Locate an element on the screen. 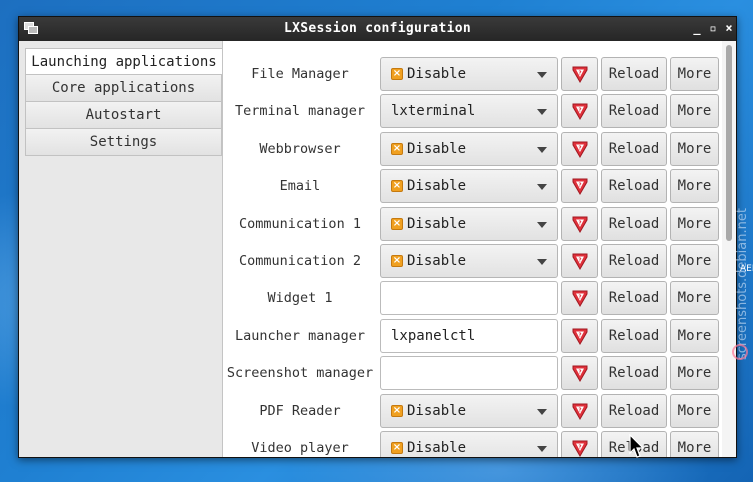 Image resolution: width=753 pixels, height=482 pixels. app-row: File Manager × Disable? Reload More is located at coordinates (473, 74).